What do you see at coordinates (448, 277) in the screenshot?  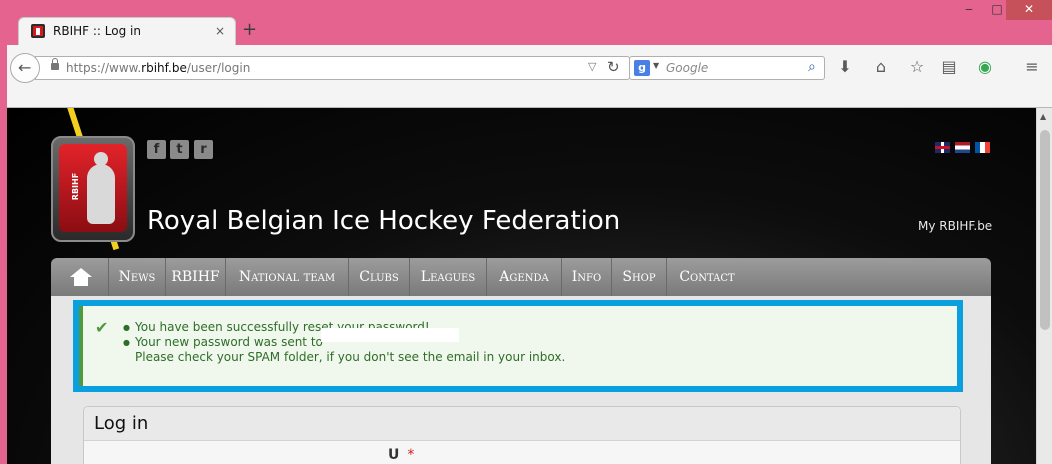 I see `menu-item-leagues: Leagues` at bounding box center [448, 277].